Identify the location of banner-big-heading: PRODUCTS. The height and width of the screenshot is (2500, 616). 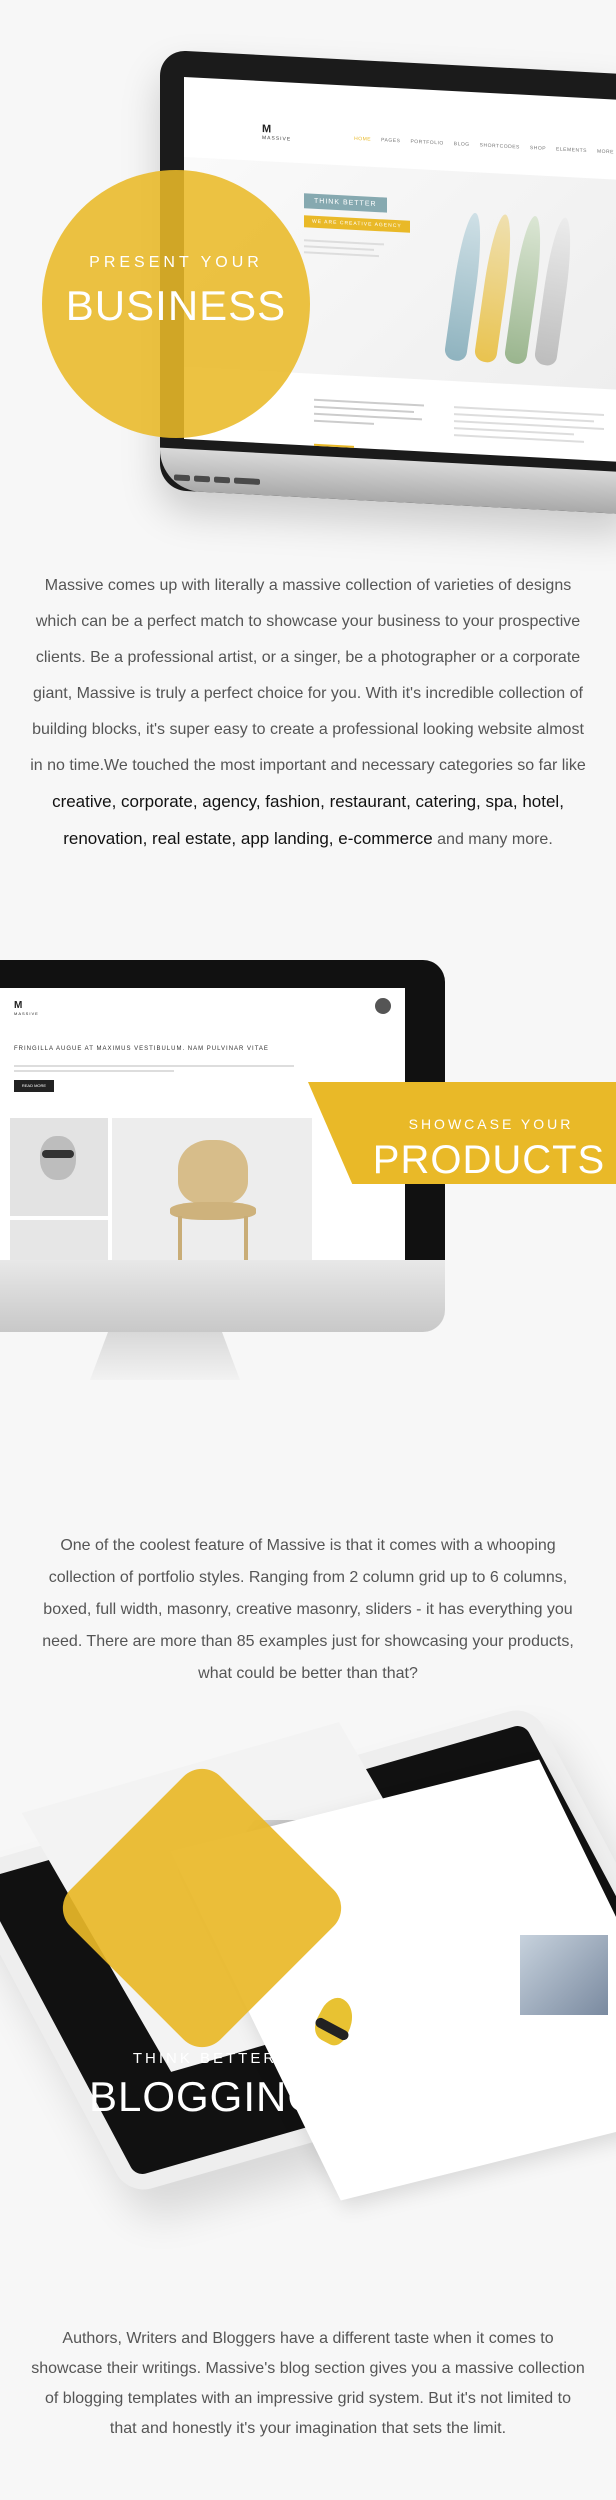
(489, 1160).